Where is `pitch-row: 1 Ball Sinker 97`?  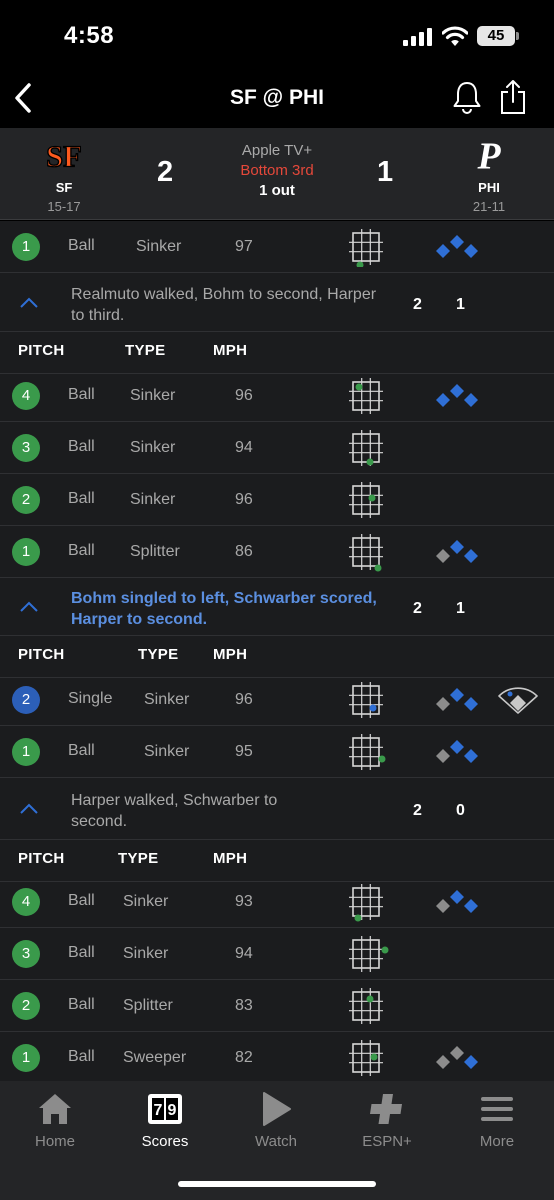 pitch-row: 1 Ball Sinker 97 is located at coordinates (277, 247).